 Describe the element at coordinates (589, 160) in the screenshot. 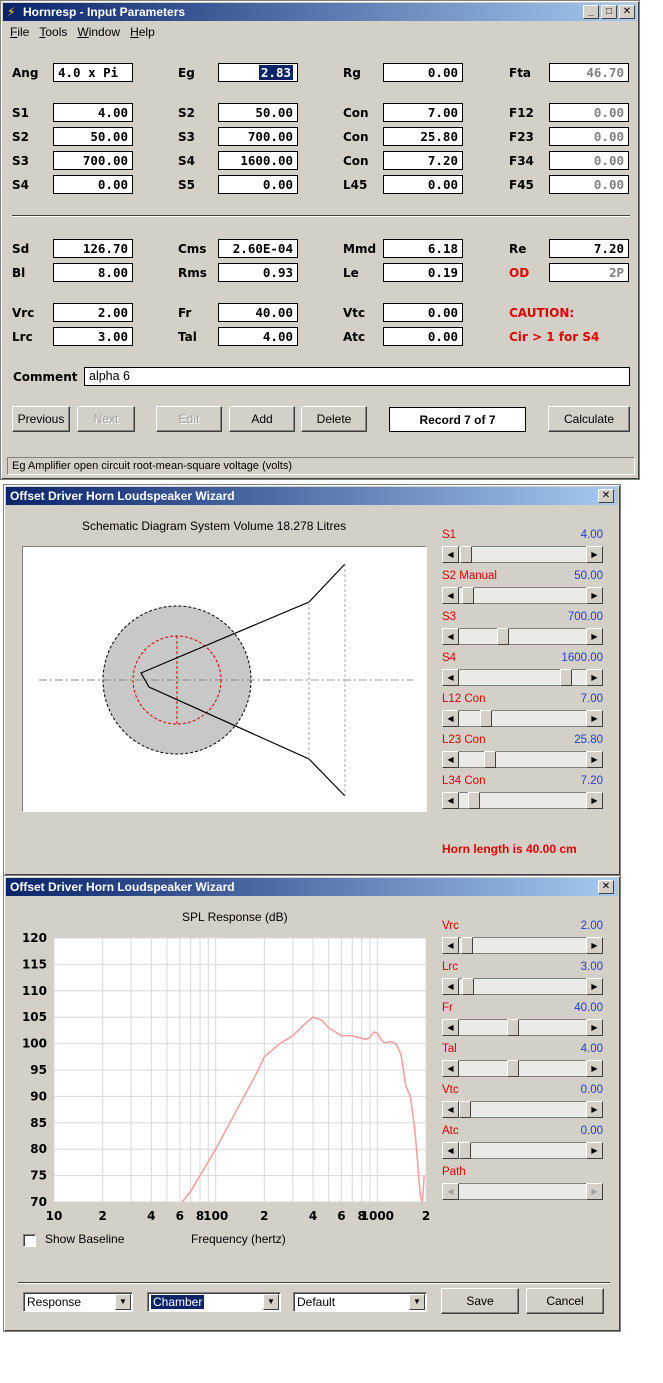

I see `field-f34: 0.00` at that location.